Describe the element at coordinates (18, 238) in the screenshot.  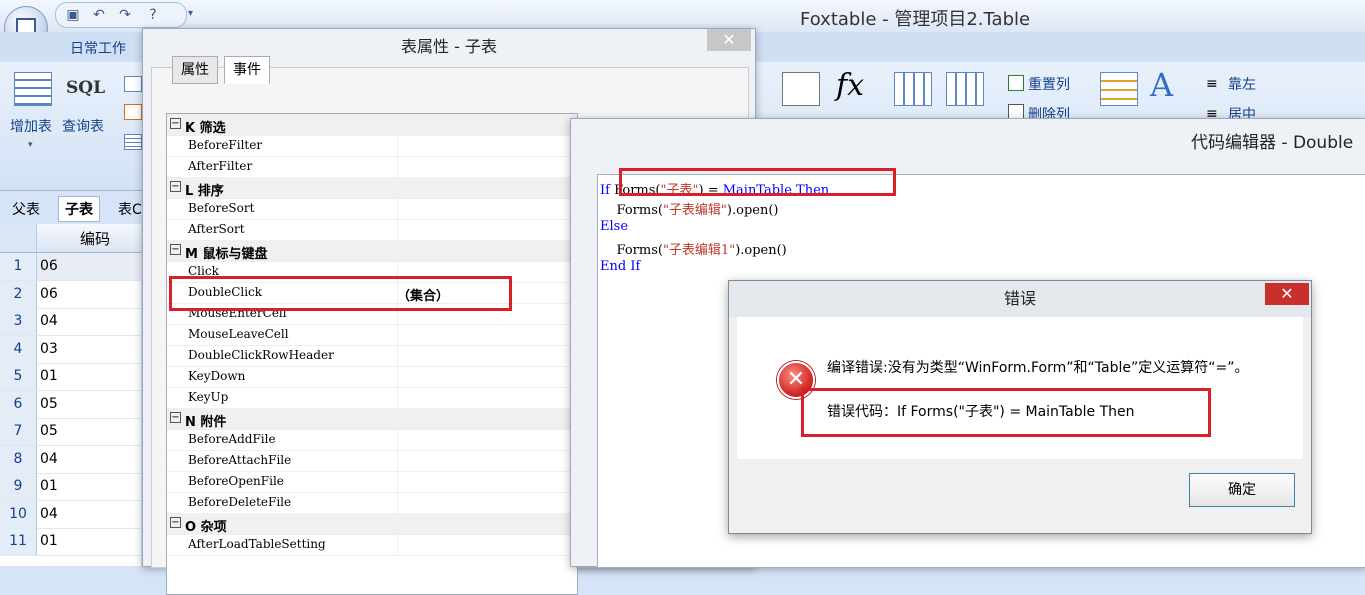
I see `select-all-corner` at that location.